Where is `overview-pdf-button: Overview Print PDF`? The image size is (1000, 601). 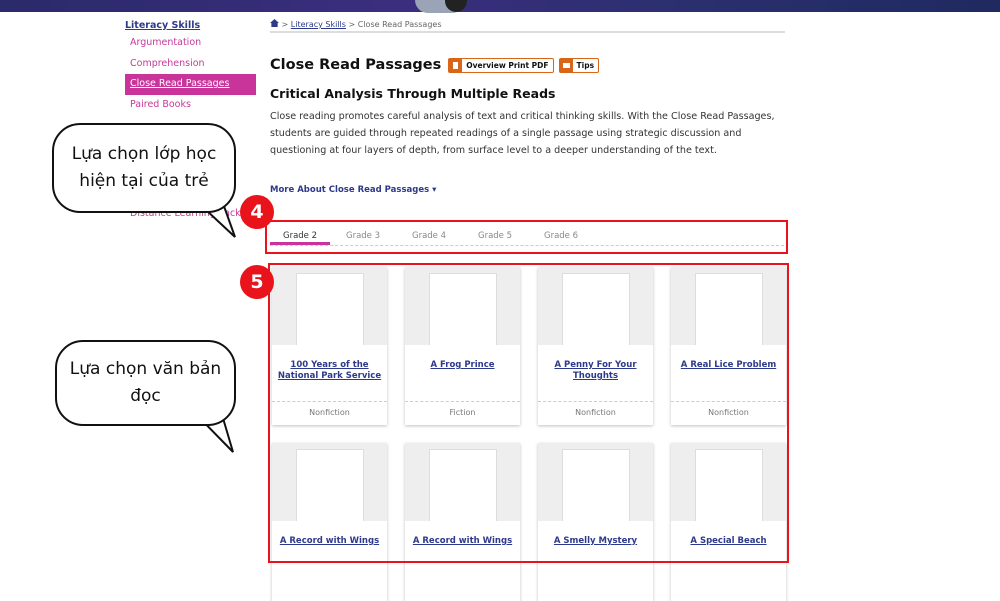 overview-pdf-button: Overview Print PDF is located at coordinates (501, 65).